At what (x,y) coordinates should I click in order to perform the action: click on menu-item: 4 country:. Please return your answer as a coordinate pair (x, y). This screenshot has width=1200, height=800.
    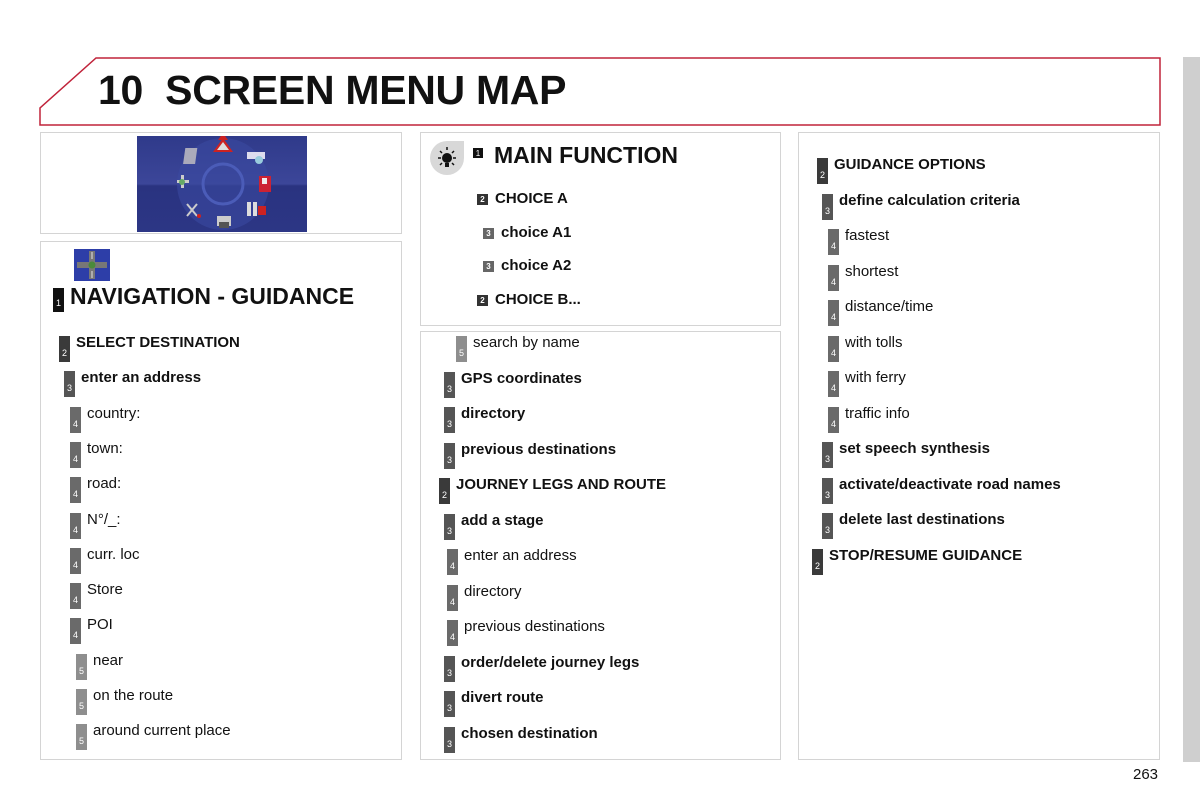
    Looking at the image, I should click on (105, 419).